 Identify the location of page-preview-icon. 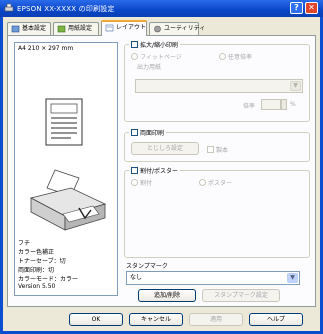
(64, 122).